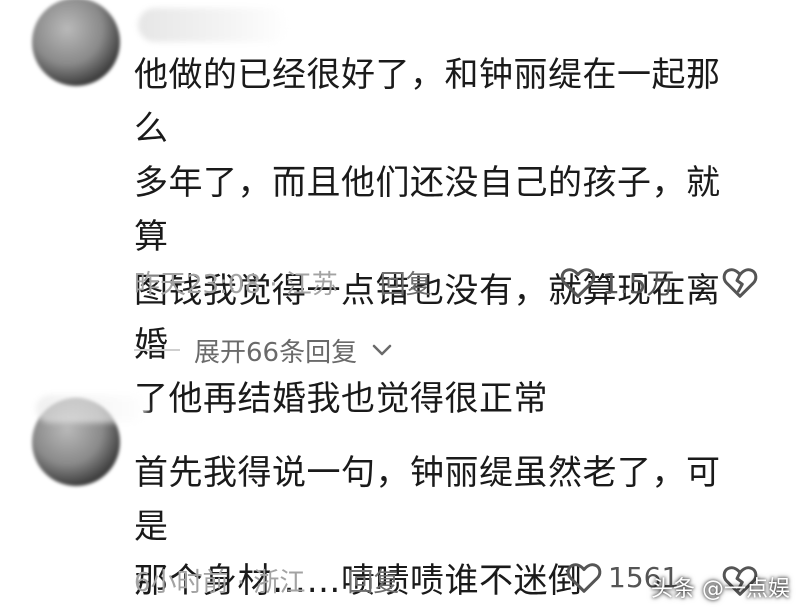  I want to click on chevron-down-icon, so click(382, 350).